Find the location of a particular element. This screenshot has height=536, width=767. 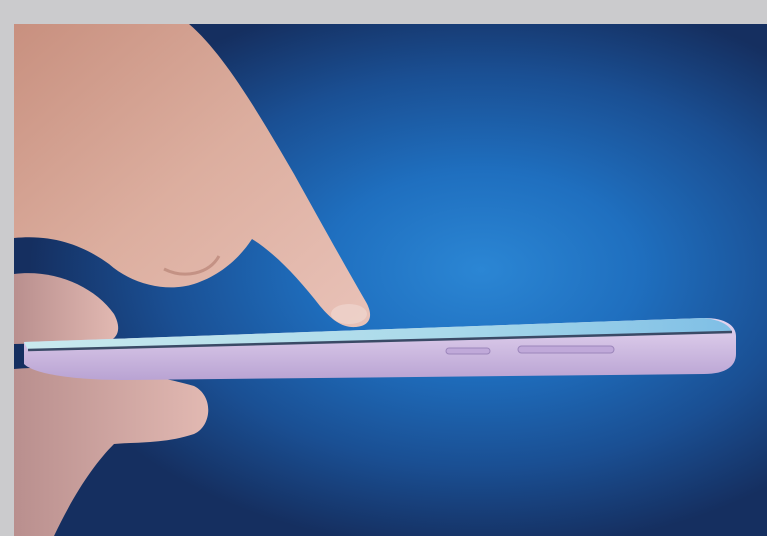

holding-hand is located at coordinates (111, 404).